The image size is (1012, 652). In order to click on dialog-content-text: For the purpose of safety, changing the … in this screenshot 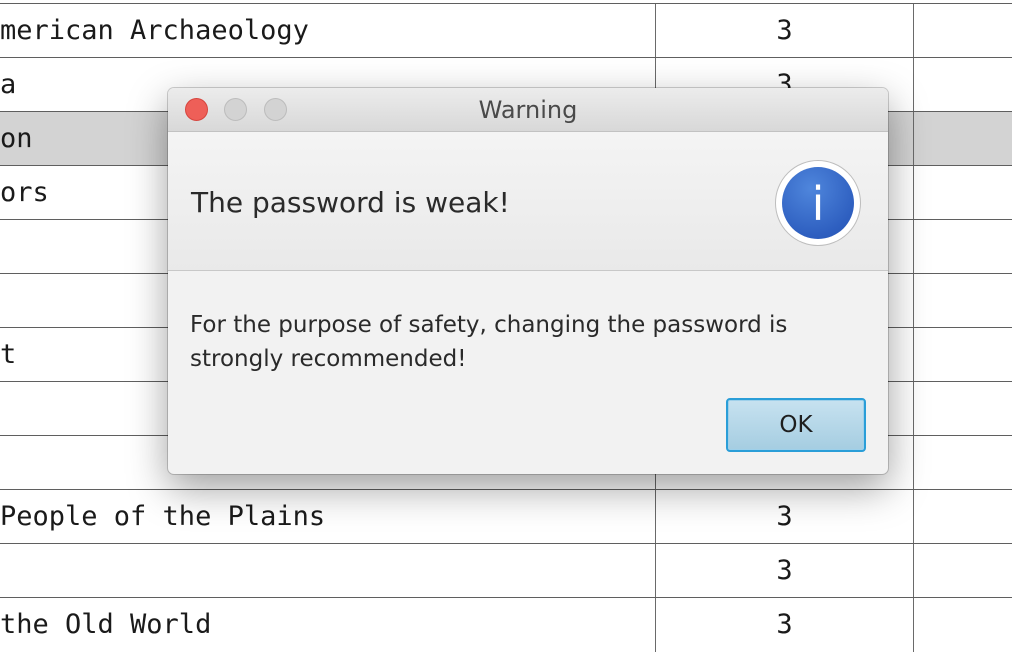, I will do `click(489, 342)`.